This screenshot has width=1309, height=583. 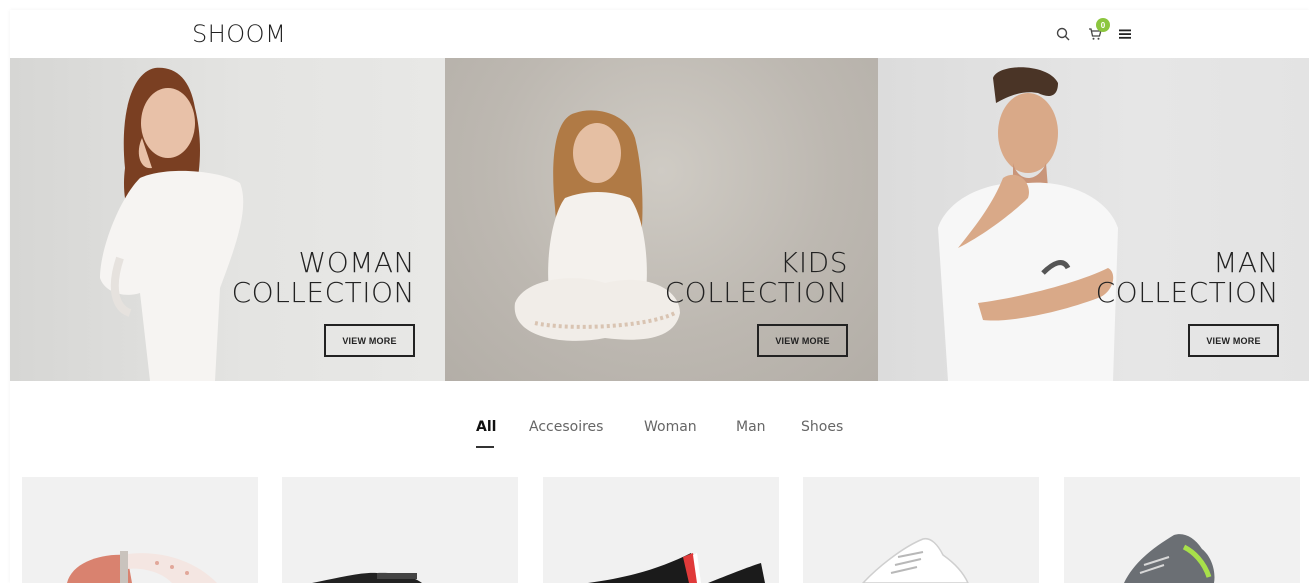 What do you see at coordinates (1187, 277) in the screenshot?
I see `man-collection-title: MAN COLLECTION` at bounding box center [1187, 277].